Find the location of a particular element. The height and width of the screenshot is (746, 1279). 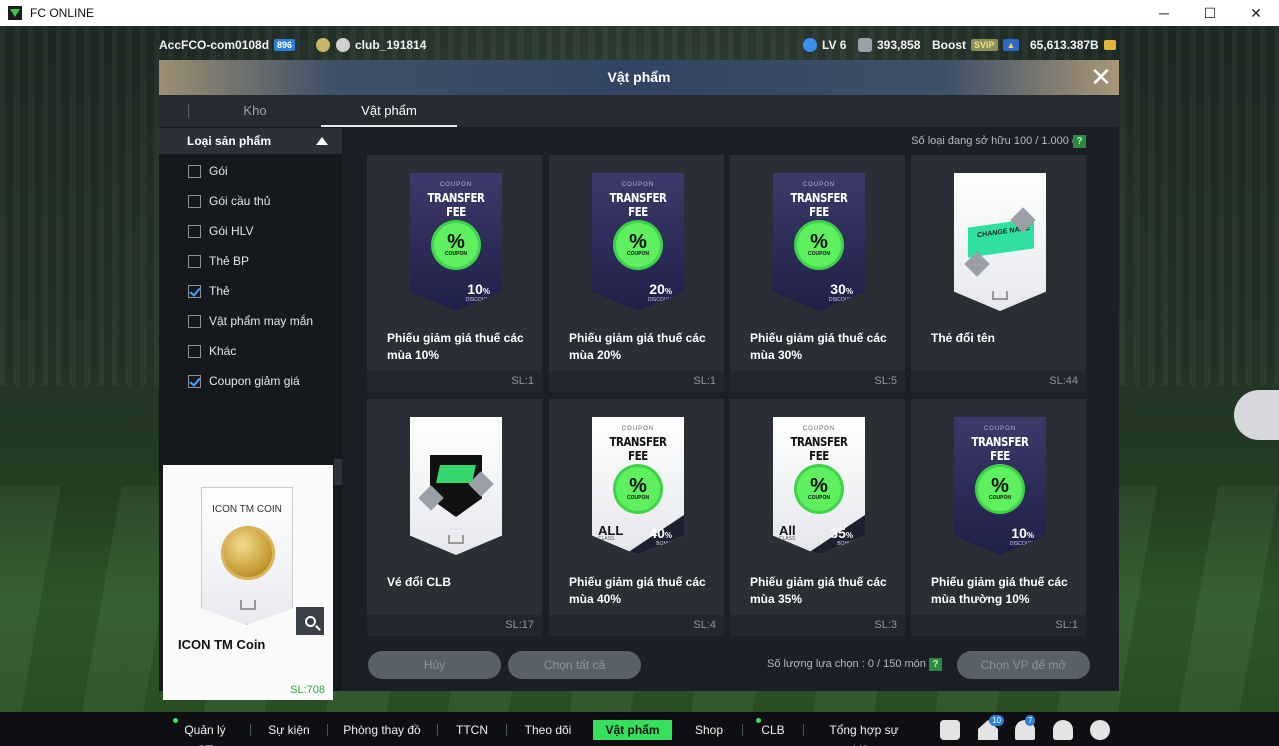

svip-badge: SVIP is located at coordinates (984, 45).